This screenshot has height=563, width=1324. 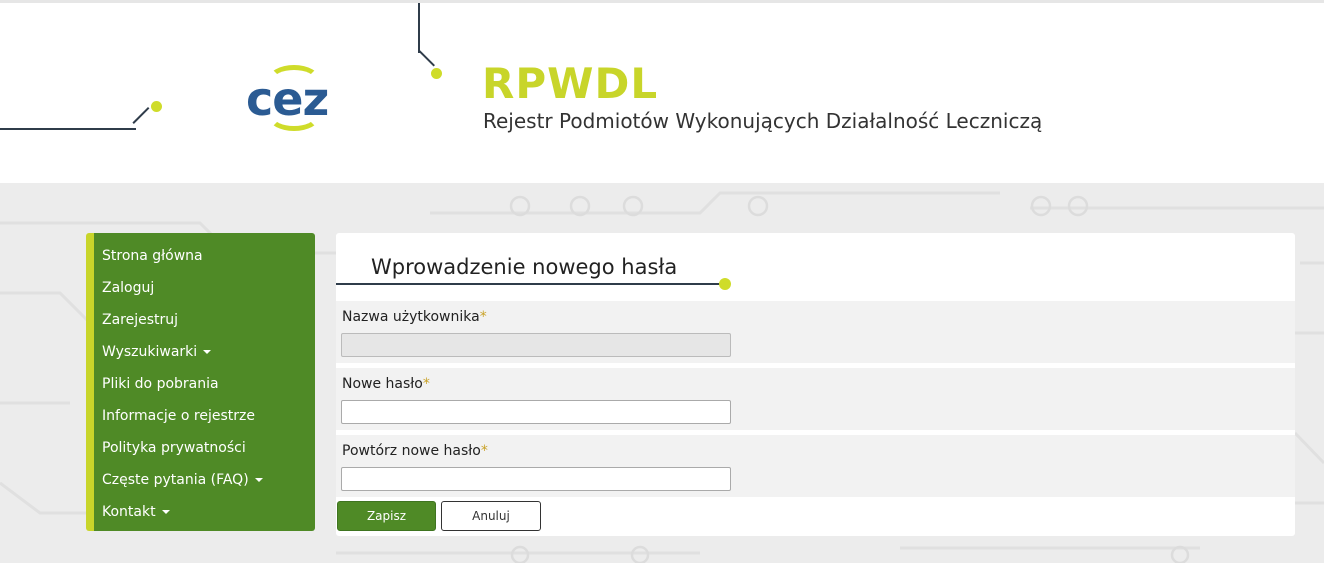 What do you see at coordinates (411, 317) in the screenshot?
I see `username-label-text: Nazwa użytkownika` at bounding box center [411, 317].